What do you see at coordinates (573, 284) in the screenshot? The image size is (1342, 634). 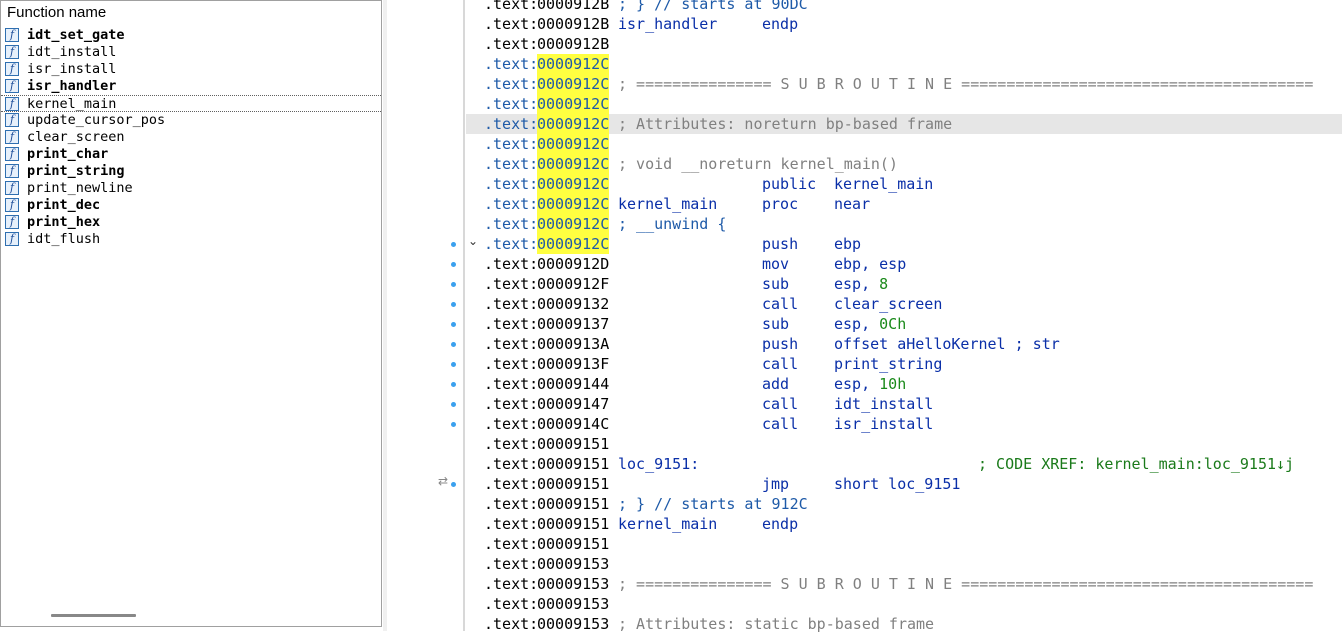 I see `address: 0000912F` at bounding box center [573, 284].